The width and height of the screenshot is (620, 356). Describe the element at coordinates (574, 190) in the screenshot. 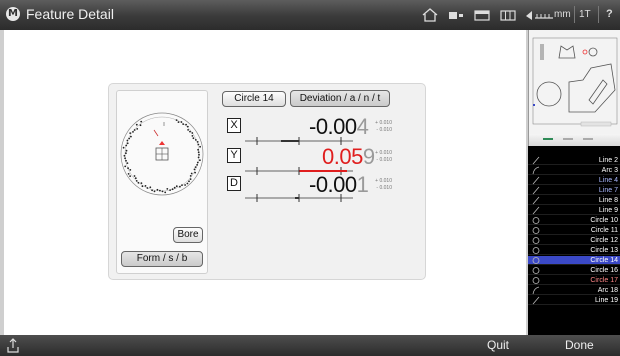

I see `feature-list-item: Line 7` at that location.